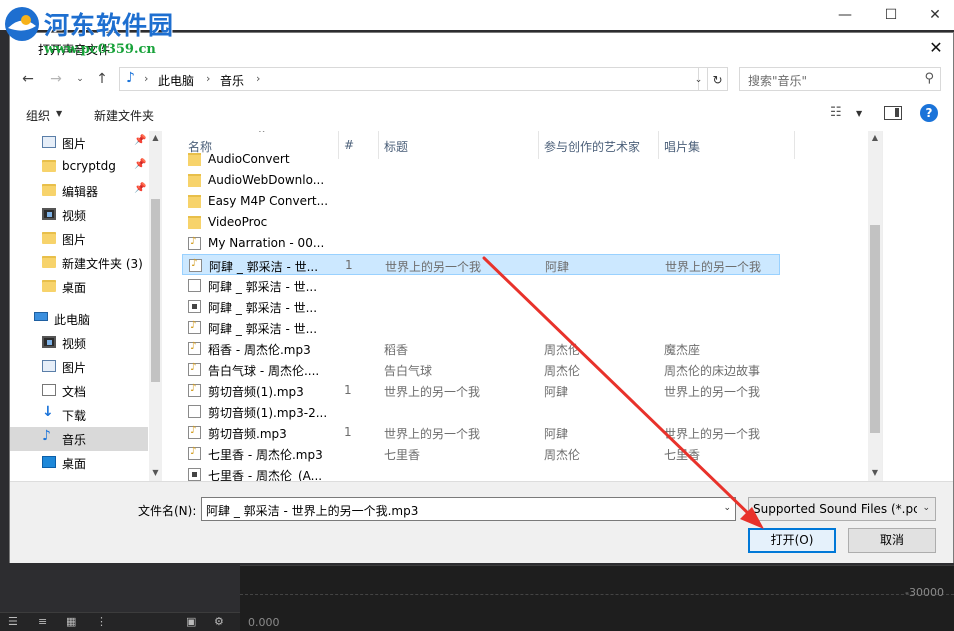 Image resolution: width=954 pixels, height=631 pixels. What do you see at coordinates (348, 390) in the screenshot?
I see `file-track-number: 1` at bounding box center [348, 390].